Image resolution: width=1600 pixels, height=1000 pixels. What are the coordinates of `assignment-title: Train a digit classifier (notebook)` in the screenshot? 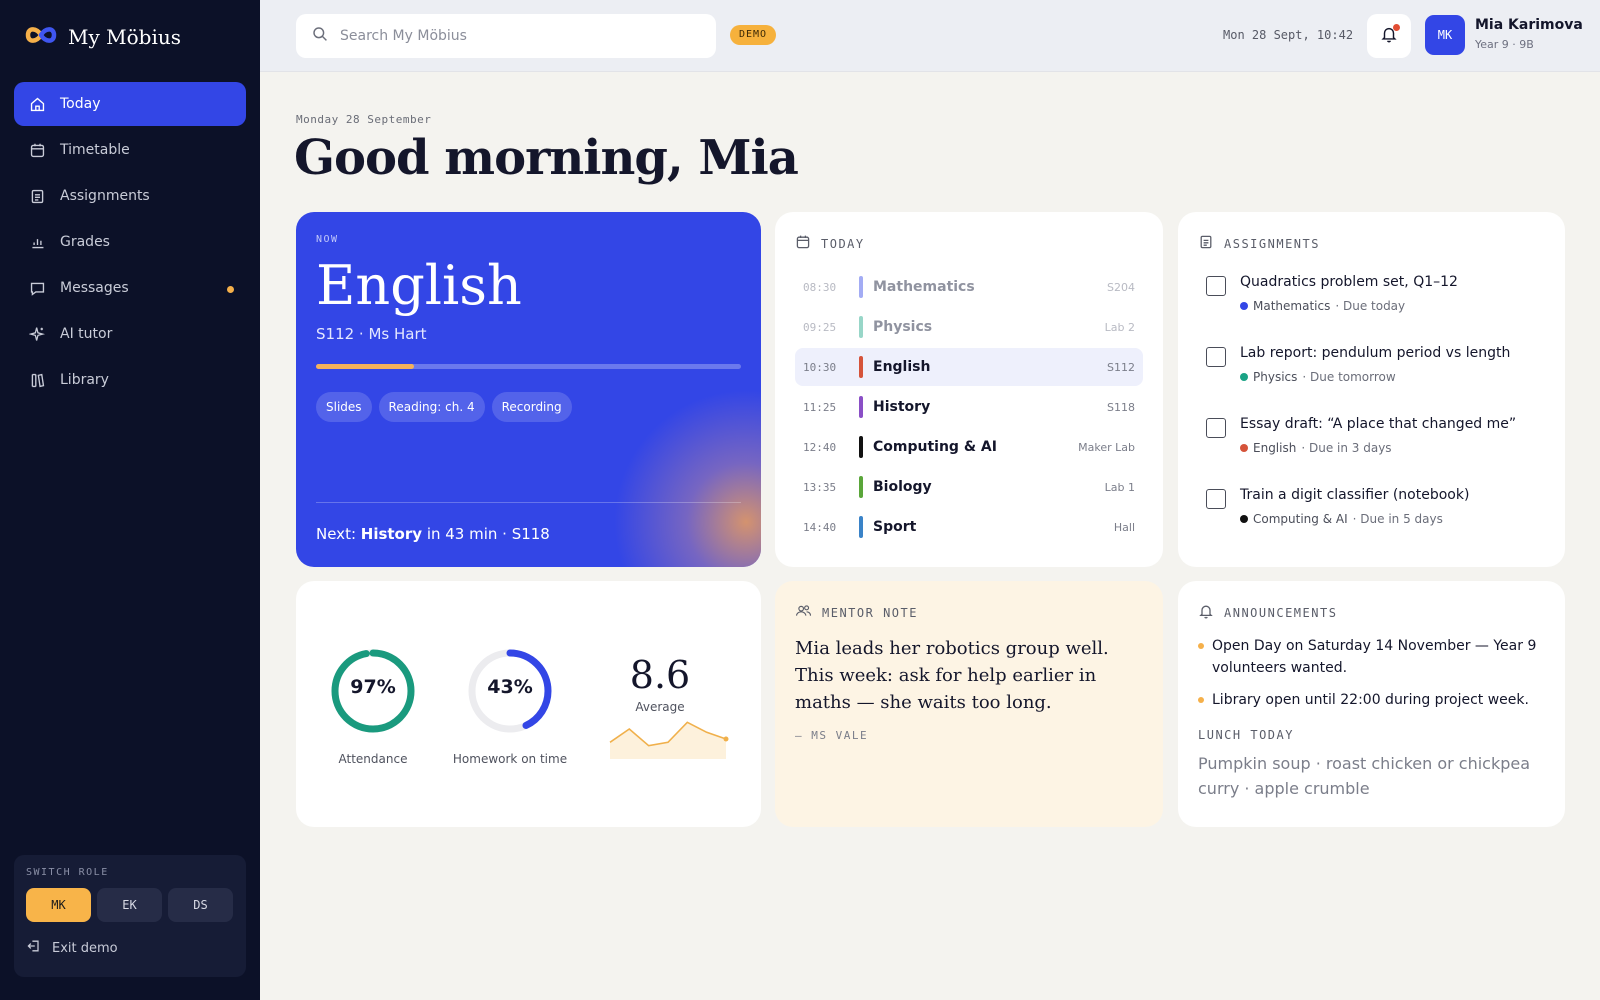 It's located at (1354, 495).